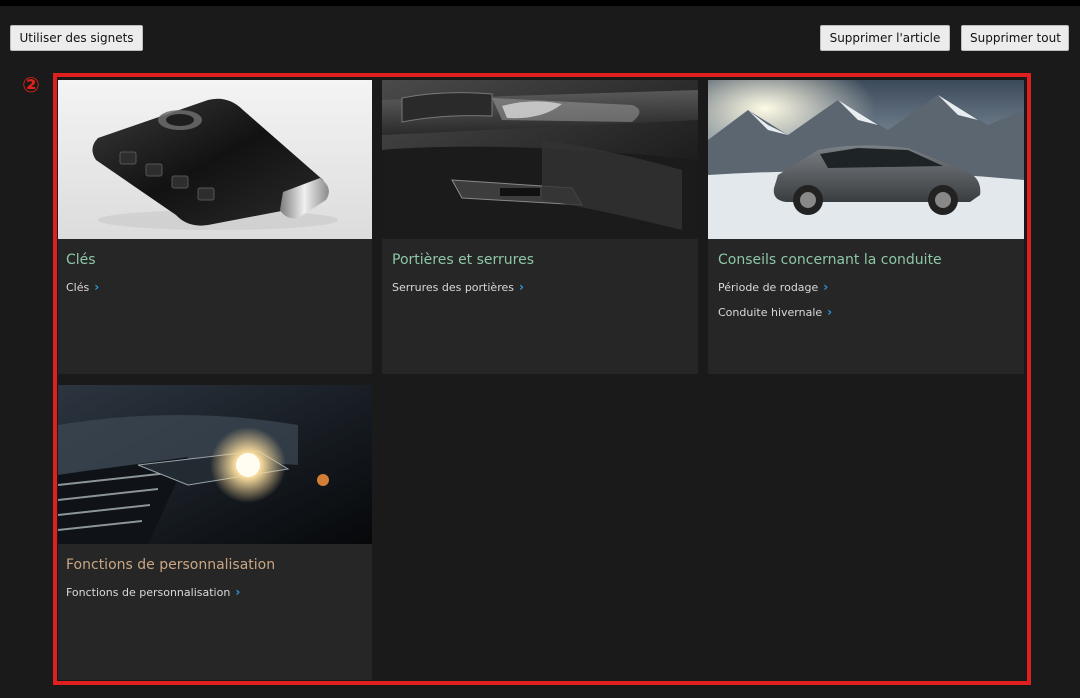  I want to click on link-keys: Clés ›, so click(82, 287).